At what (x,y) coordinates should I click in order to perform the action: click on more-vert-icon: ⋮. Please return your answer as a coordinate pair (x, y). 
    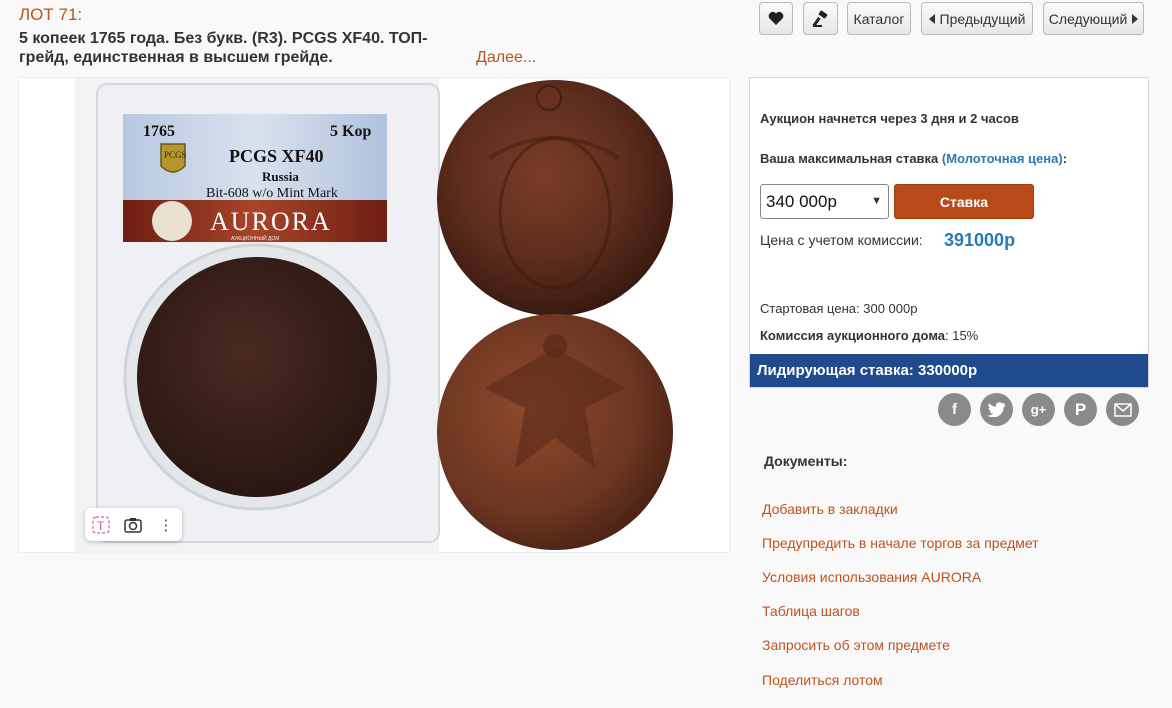
    Looking at the image, I should click on (166, 525).